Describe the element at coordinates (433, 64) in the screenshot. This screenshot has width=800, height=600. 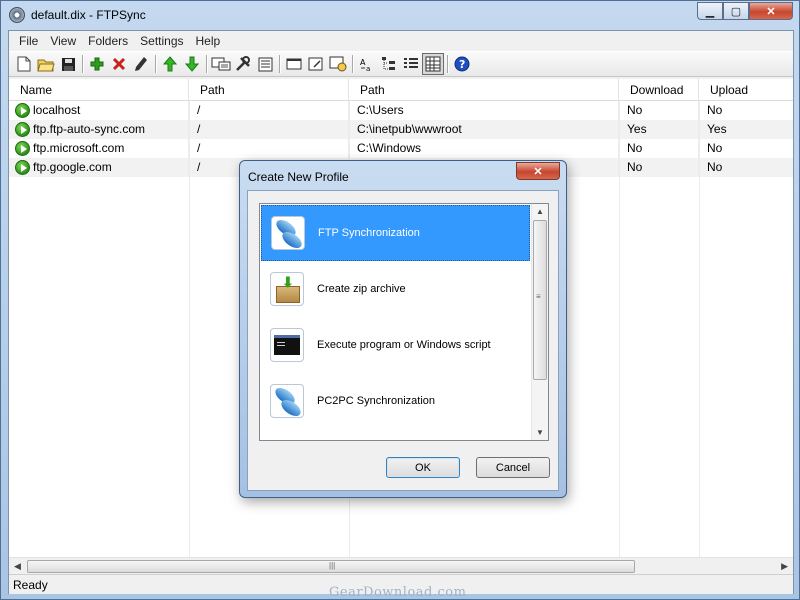
I see `grid-view-icon` at that location.